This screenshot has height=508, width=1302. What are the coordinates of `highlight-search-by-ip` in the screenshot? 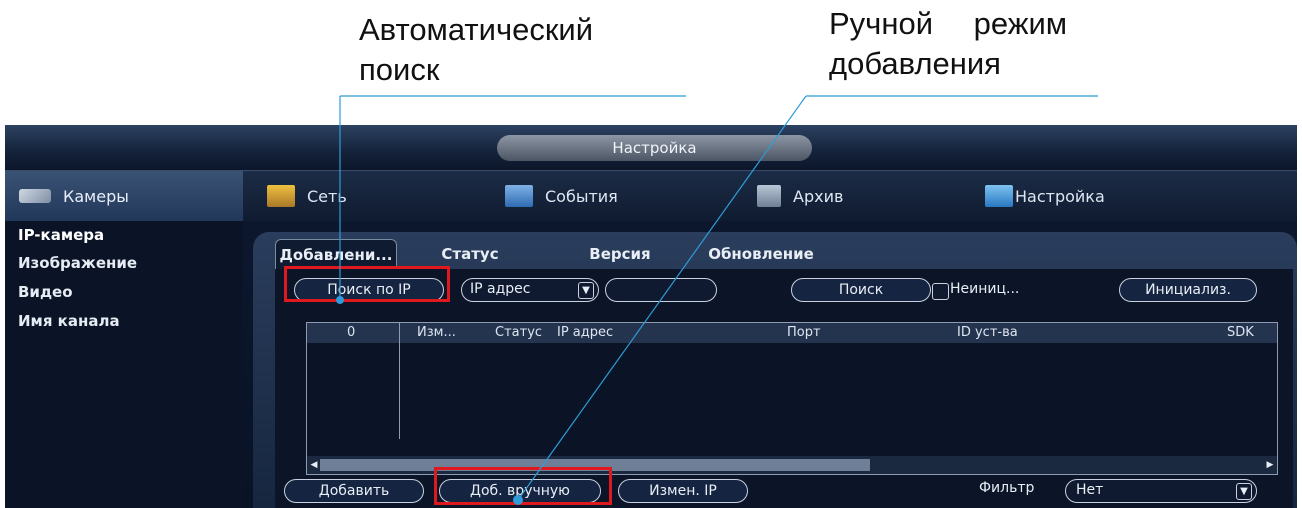 It's located at (367, 284).